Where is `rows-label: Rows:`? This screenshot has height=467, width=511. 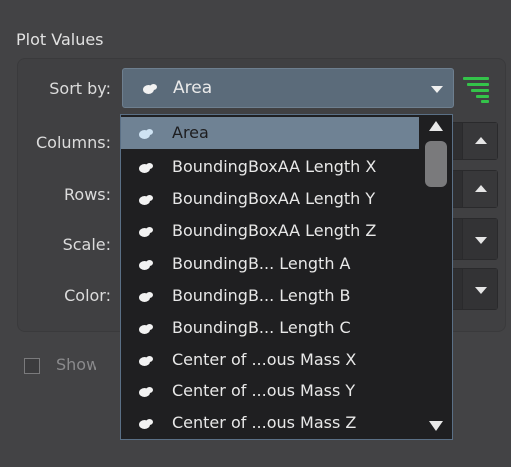
rows-label: Rows: is located at coordinates (87, 194).